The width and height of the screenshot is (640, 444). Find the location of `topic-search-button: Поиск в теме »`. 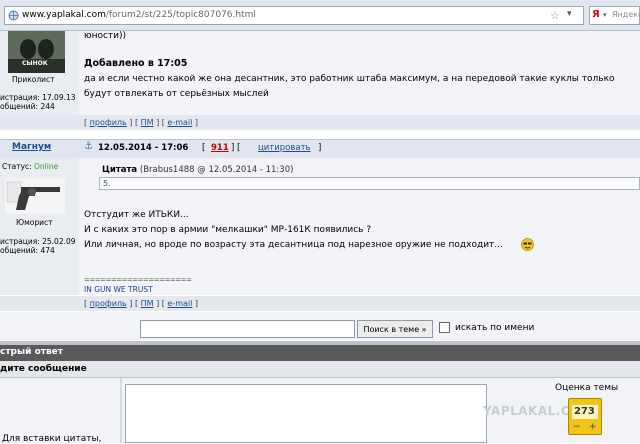

topic-search-button: Поиск в теме » is located at coordinates (395, 329).